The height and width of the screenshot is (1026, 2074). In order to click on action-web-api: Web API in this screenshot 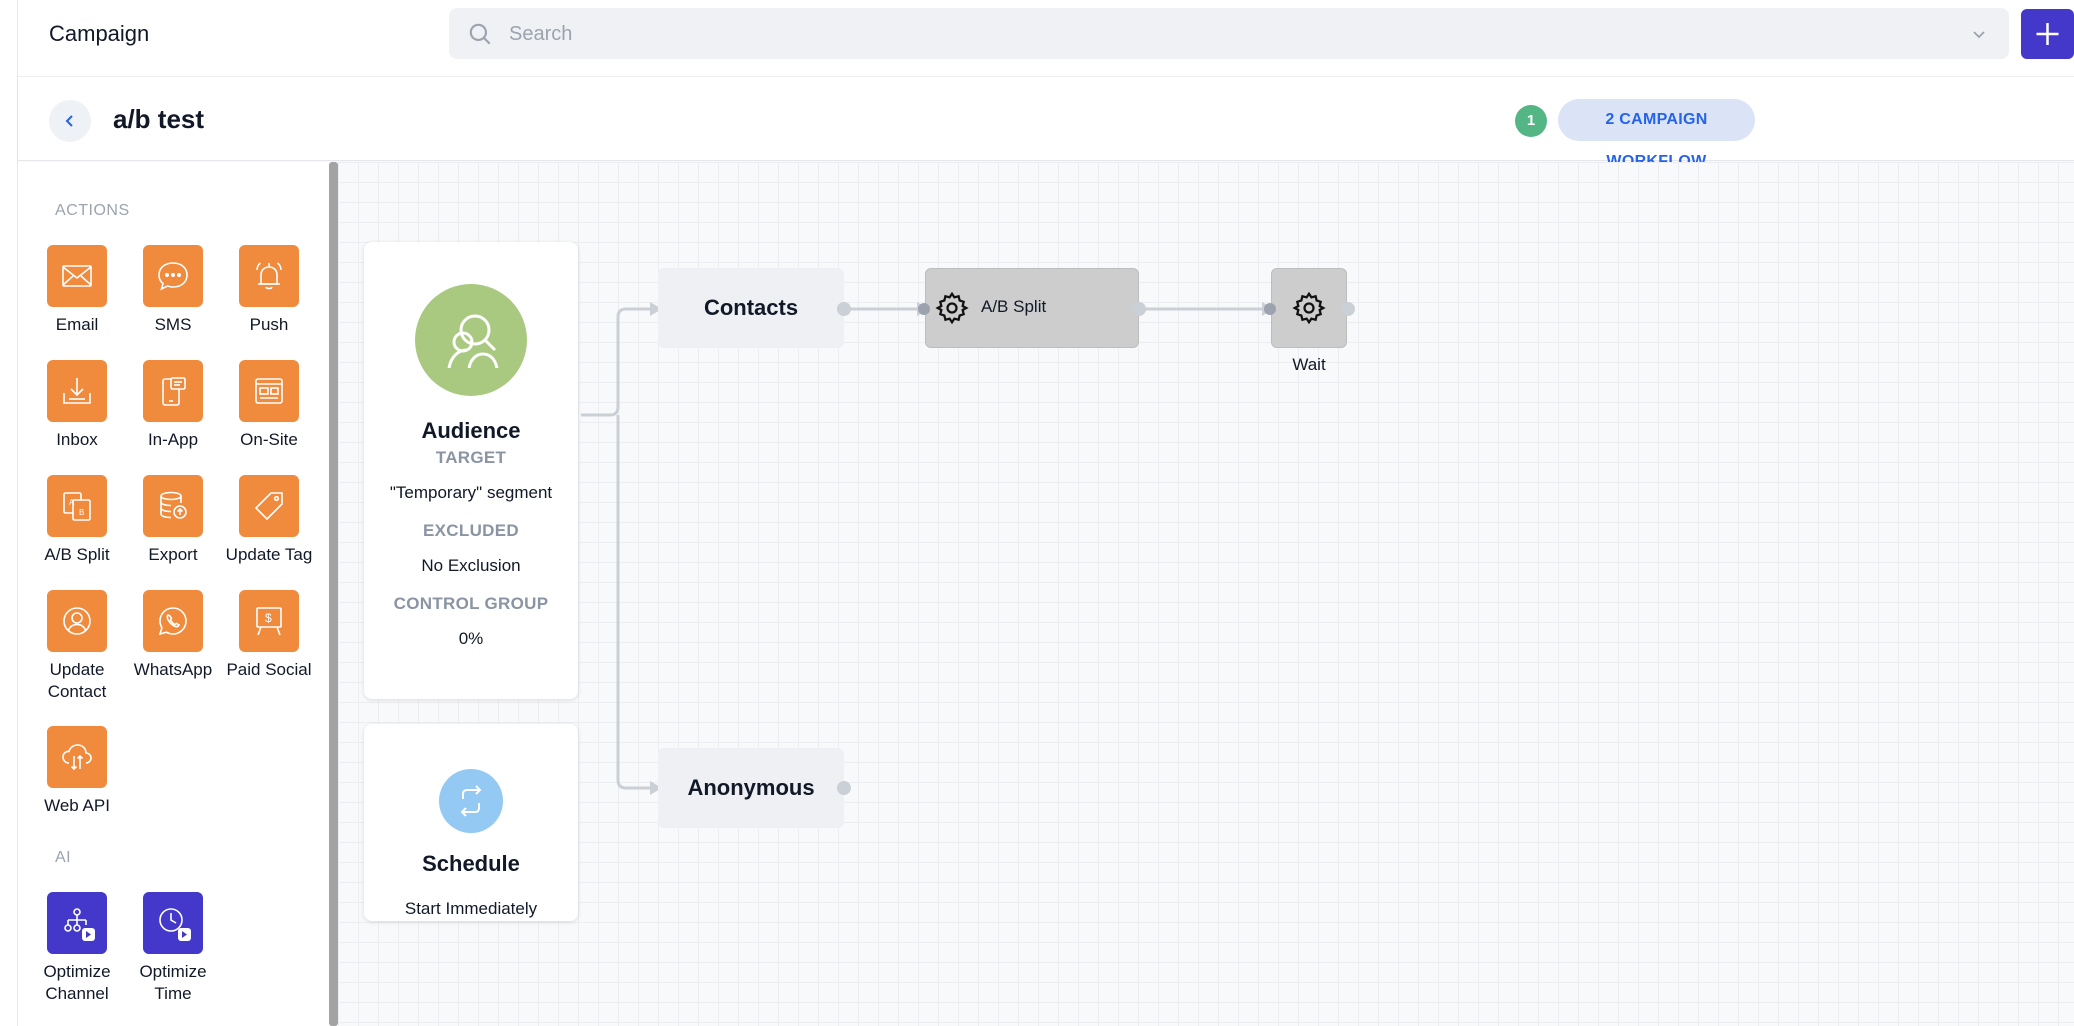, I will do `click(77, 771)`.